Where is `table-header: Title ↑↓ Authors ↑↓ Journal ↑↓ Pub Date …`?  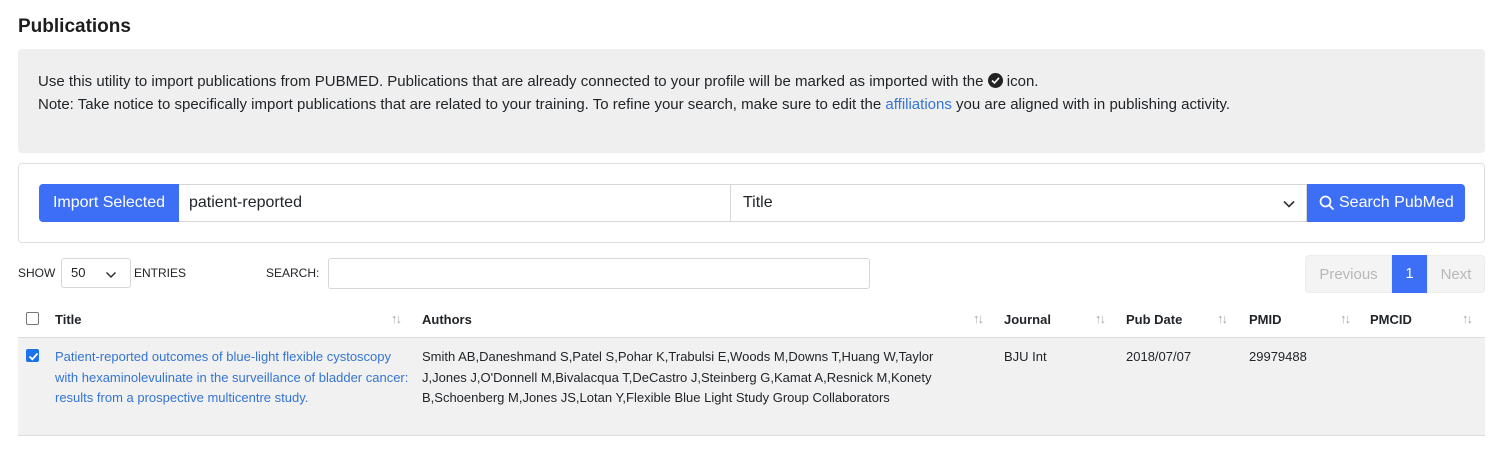
table-header: Title ↑↓ Authors ↑↓ Journal ↑↓ Pub Date … is located at coordinates (751, 319).